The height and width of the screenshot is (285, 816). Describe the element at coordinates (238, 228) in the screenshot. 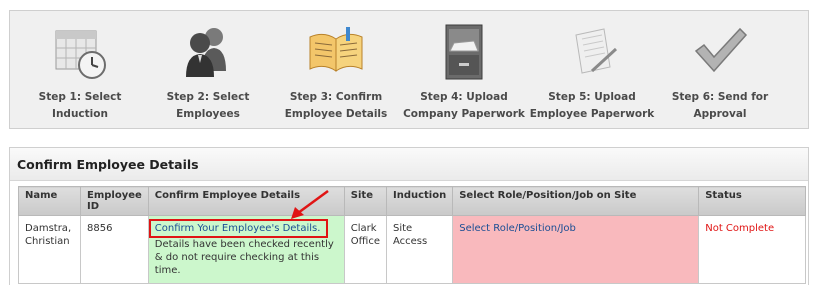

I see `confirm-details-link: Confirm Your Employee's Details.` at that location.